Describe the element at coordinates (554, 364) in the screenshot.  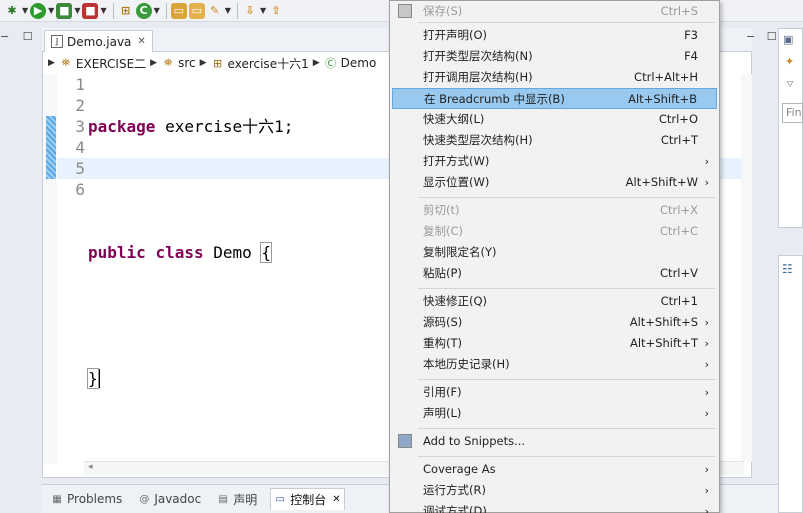
I see `menu-item: 本地历史记录(H) ›` at that location.